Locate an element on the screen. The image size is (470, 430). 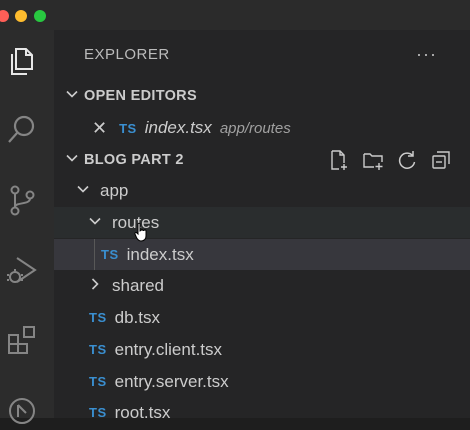
tree-file-entry-server: TS entry.server.tsx is located at coordinates (262, 381).